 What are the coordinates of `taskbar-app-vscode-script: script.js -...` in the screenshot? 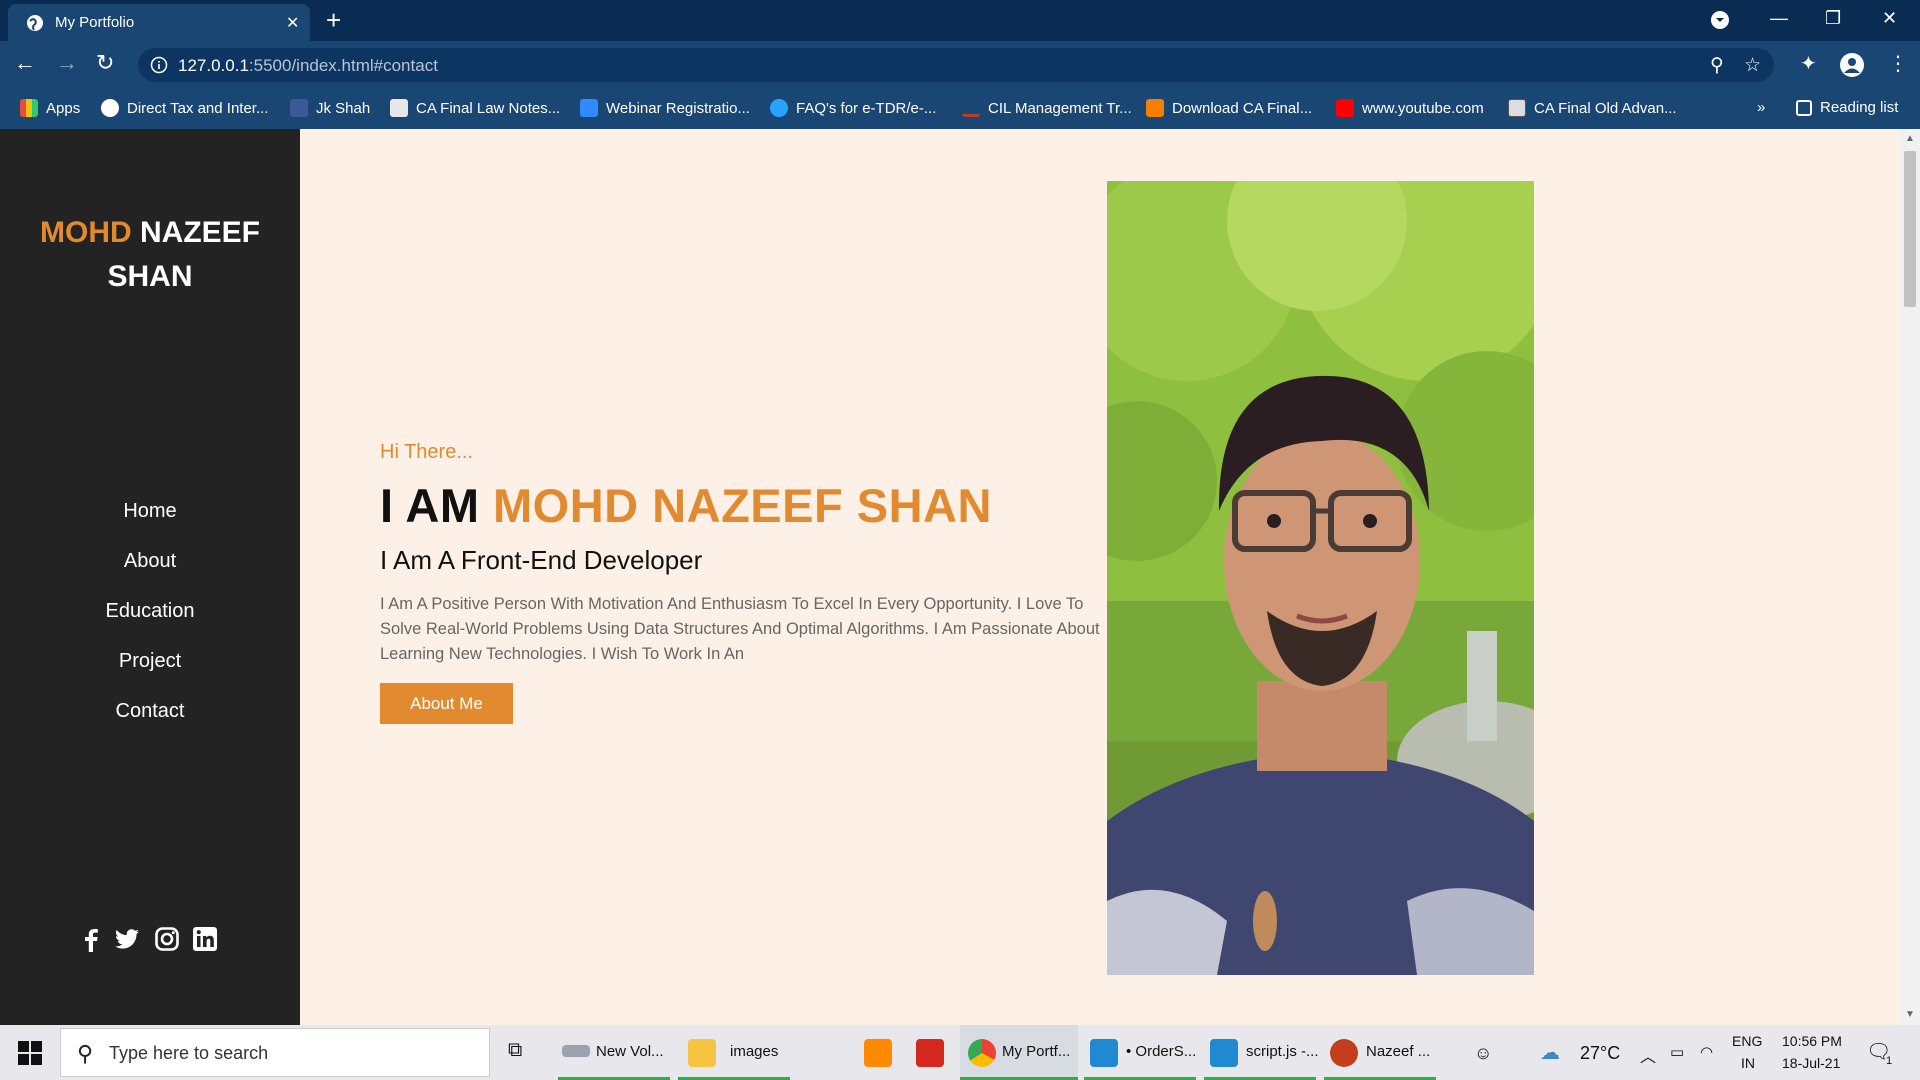 It's located at (1261, 1052).